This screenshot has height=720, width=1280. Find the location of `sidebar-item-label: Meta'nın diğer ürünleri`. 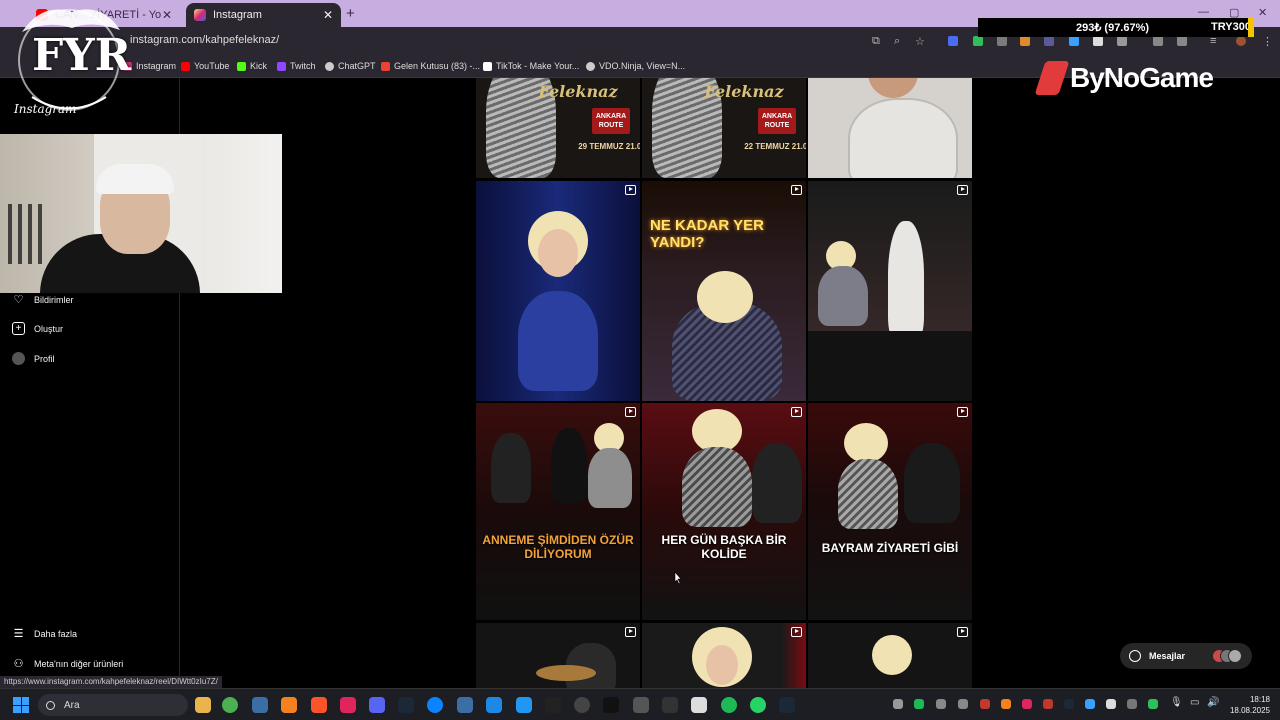

sidebar-item-label: Meta'nın diğer ürünleri is located at coordinates (79, 663).